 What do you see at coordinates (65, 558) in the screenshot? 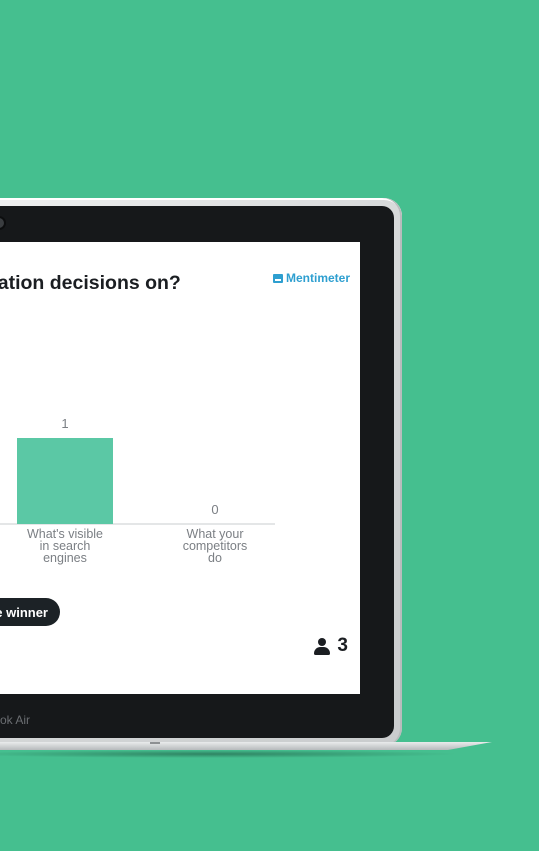
I see `category-label-line: engines` at bounding box center [65, 558].